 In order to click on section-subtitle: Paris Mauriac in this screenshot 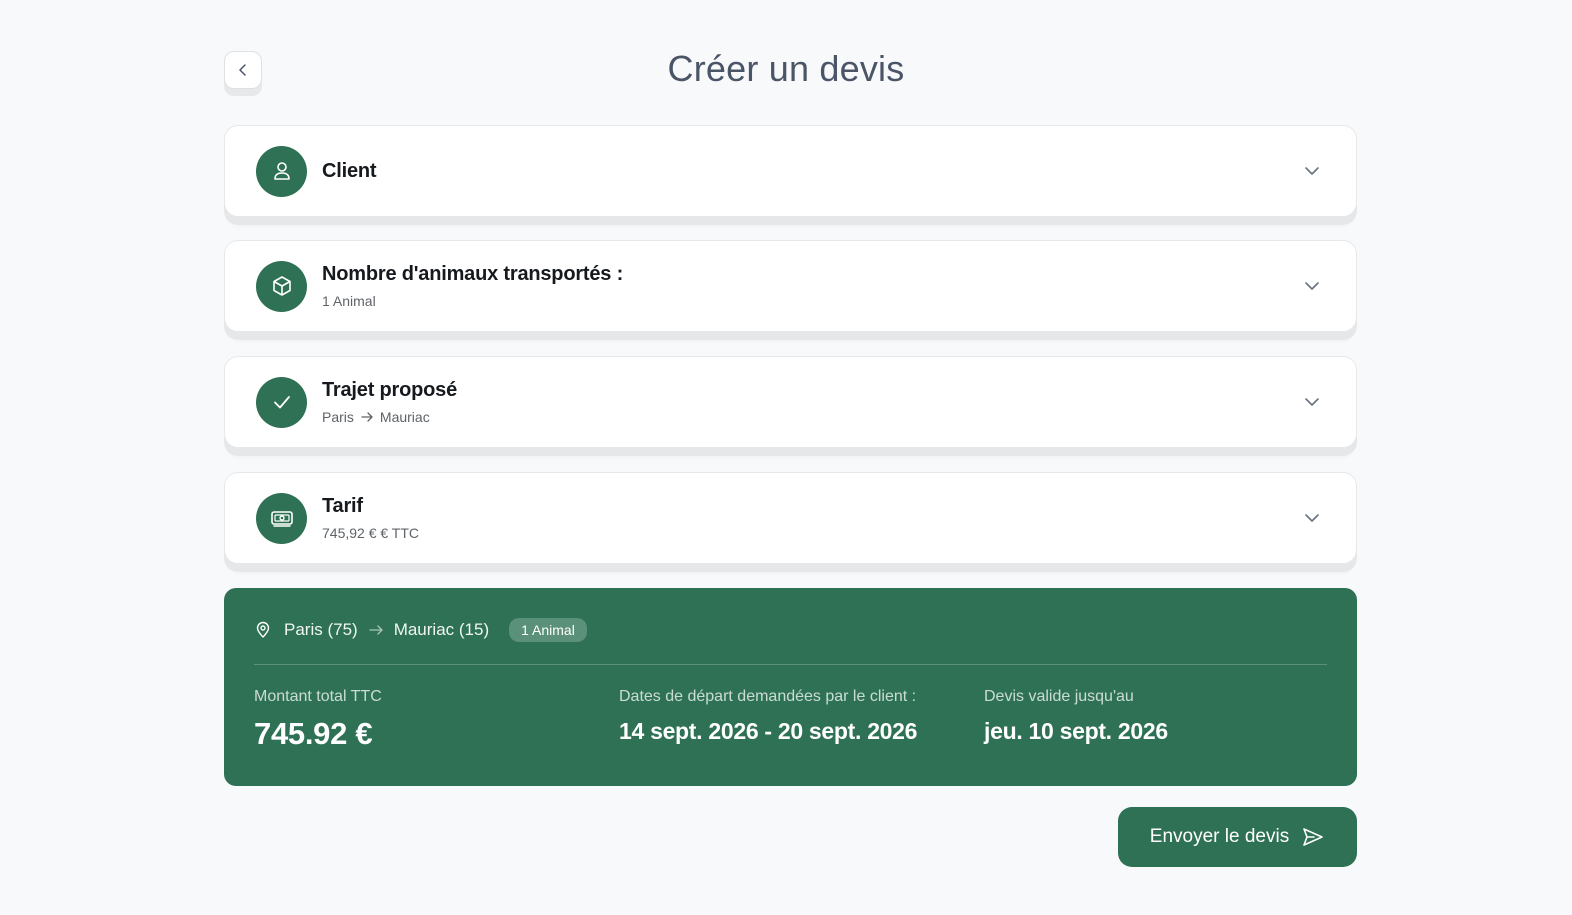, I will do `click(389, 417)`.